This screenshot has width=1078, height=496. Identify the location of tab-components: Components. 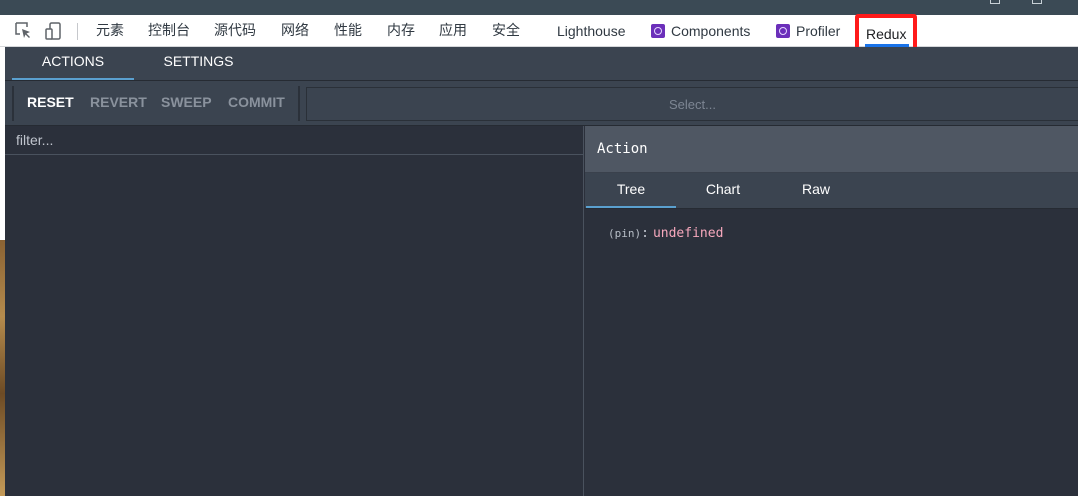
(700, 31).